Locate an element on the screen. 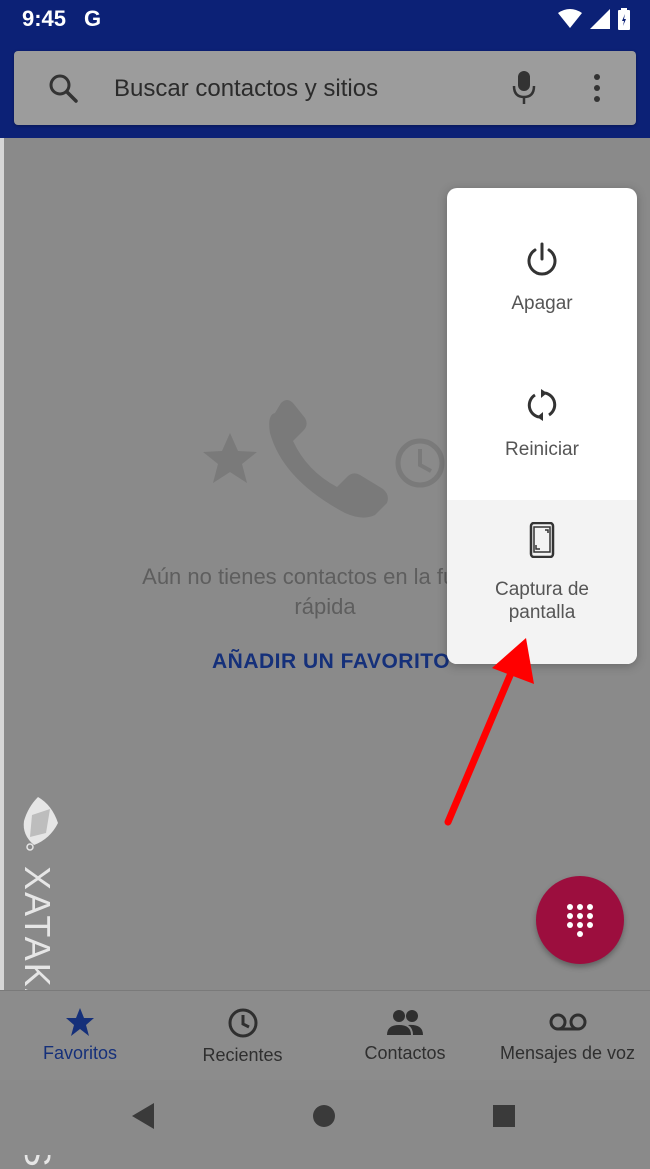 Image resolution: width=650 pixels, height=1169 pixels. star-illustration-icon is located at coordinates (230, 458).